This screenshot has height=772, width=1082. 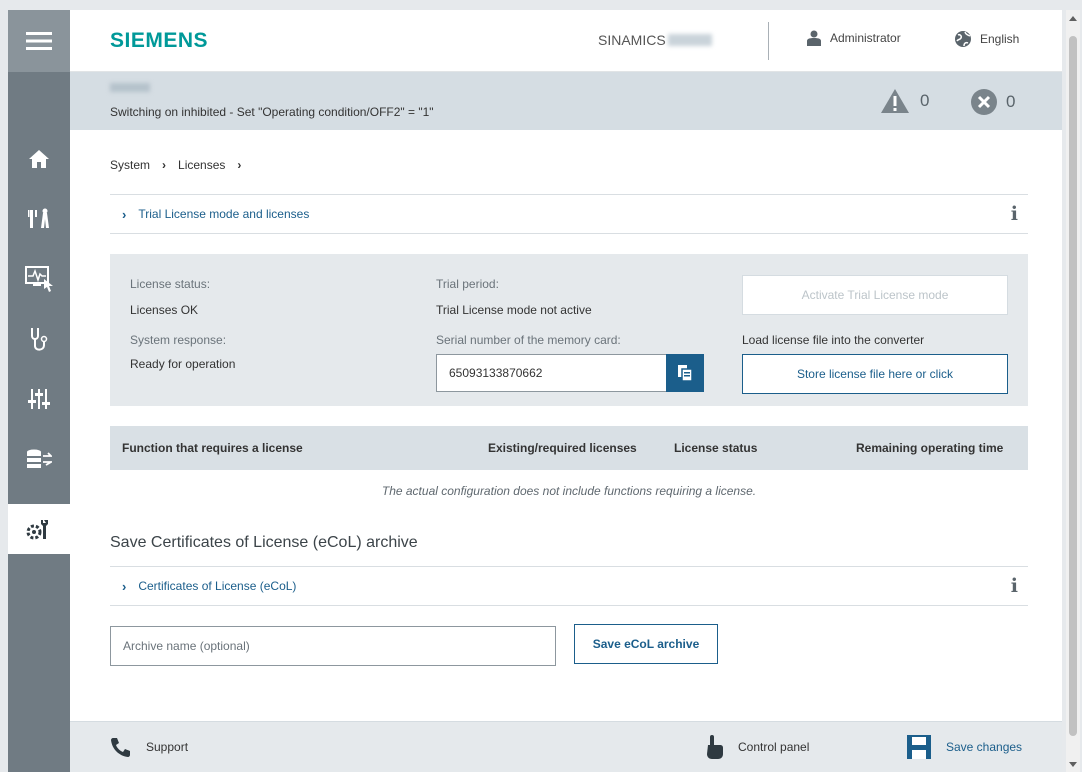 I want to click on save-changes-label: Save changes, so click(x=984, y=747).